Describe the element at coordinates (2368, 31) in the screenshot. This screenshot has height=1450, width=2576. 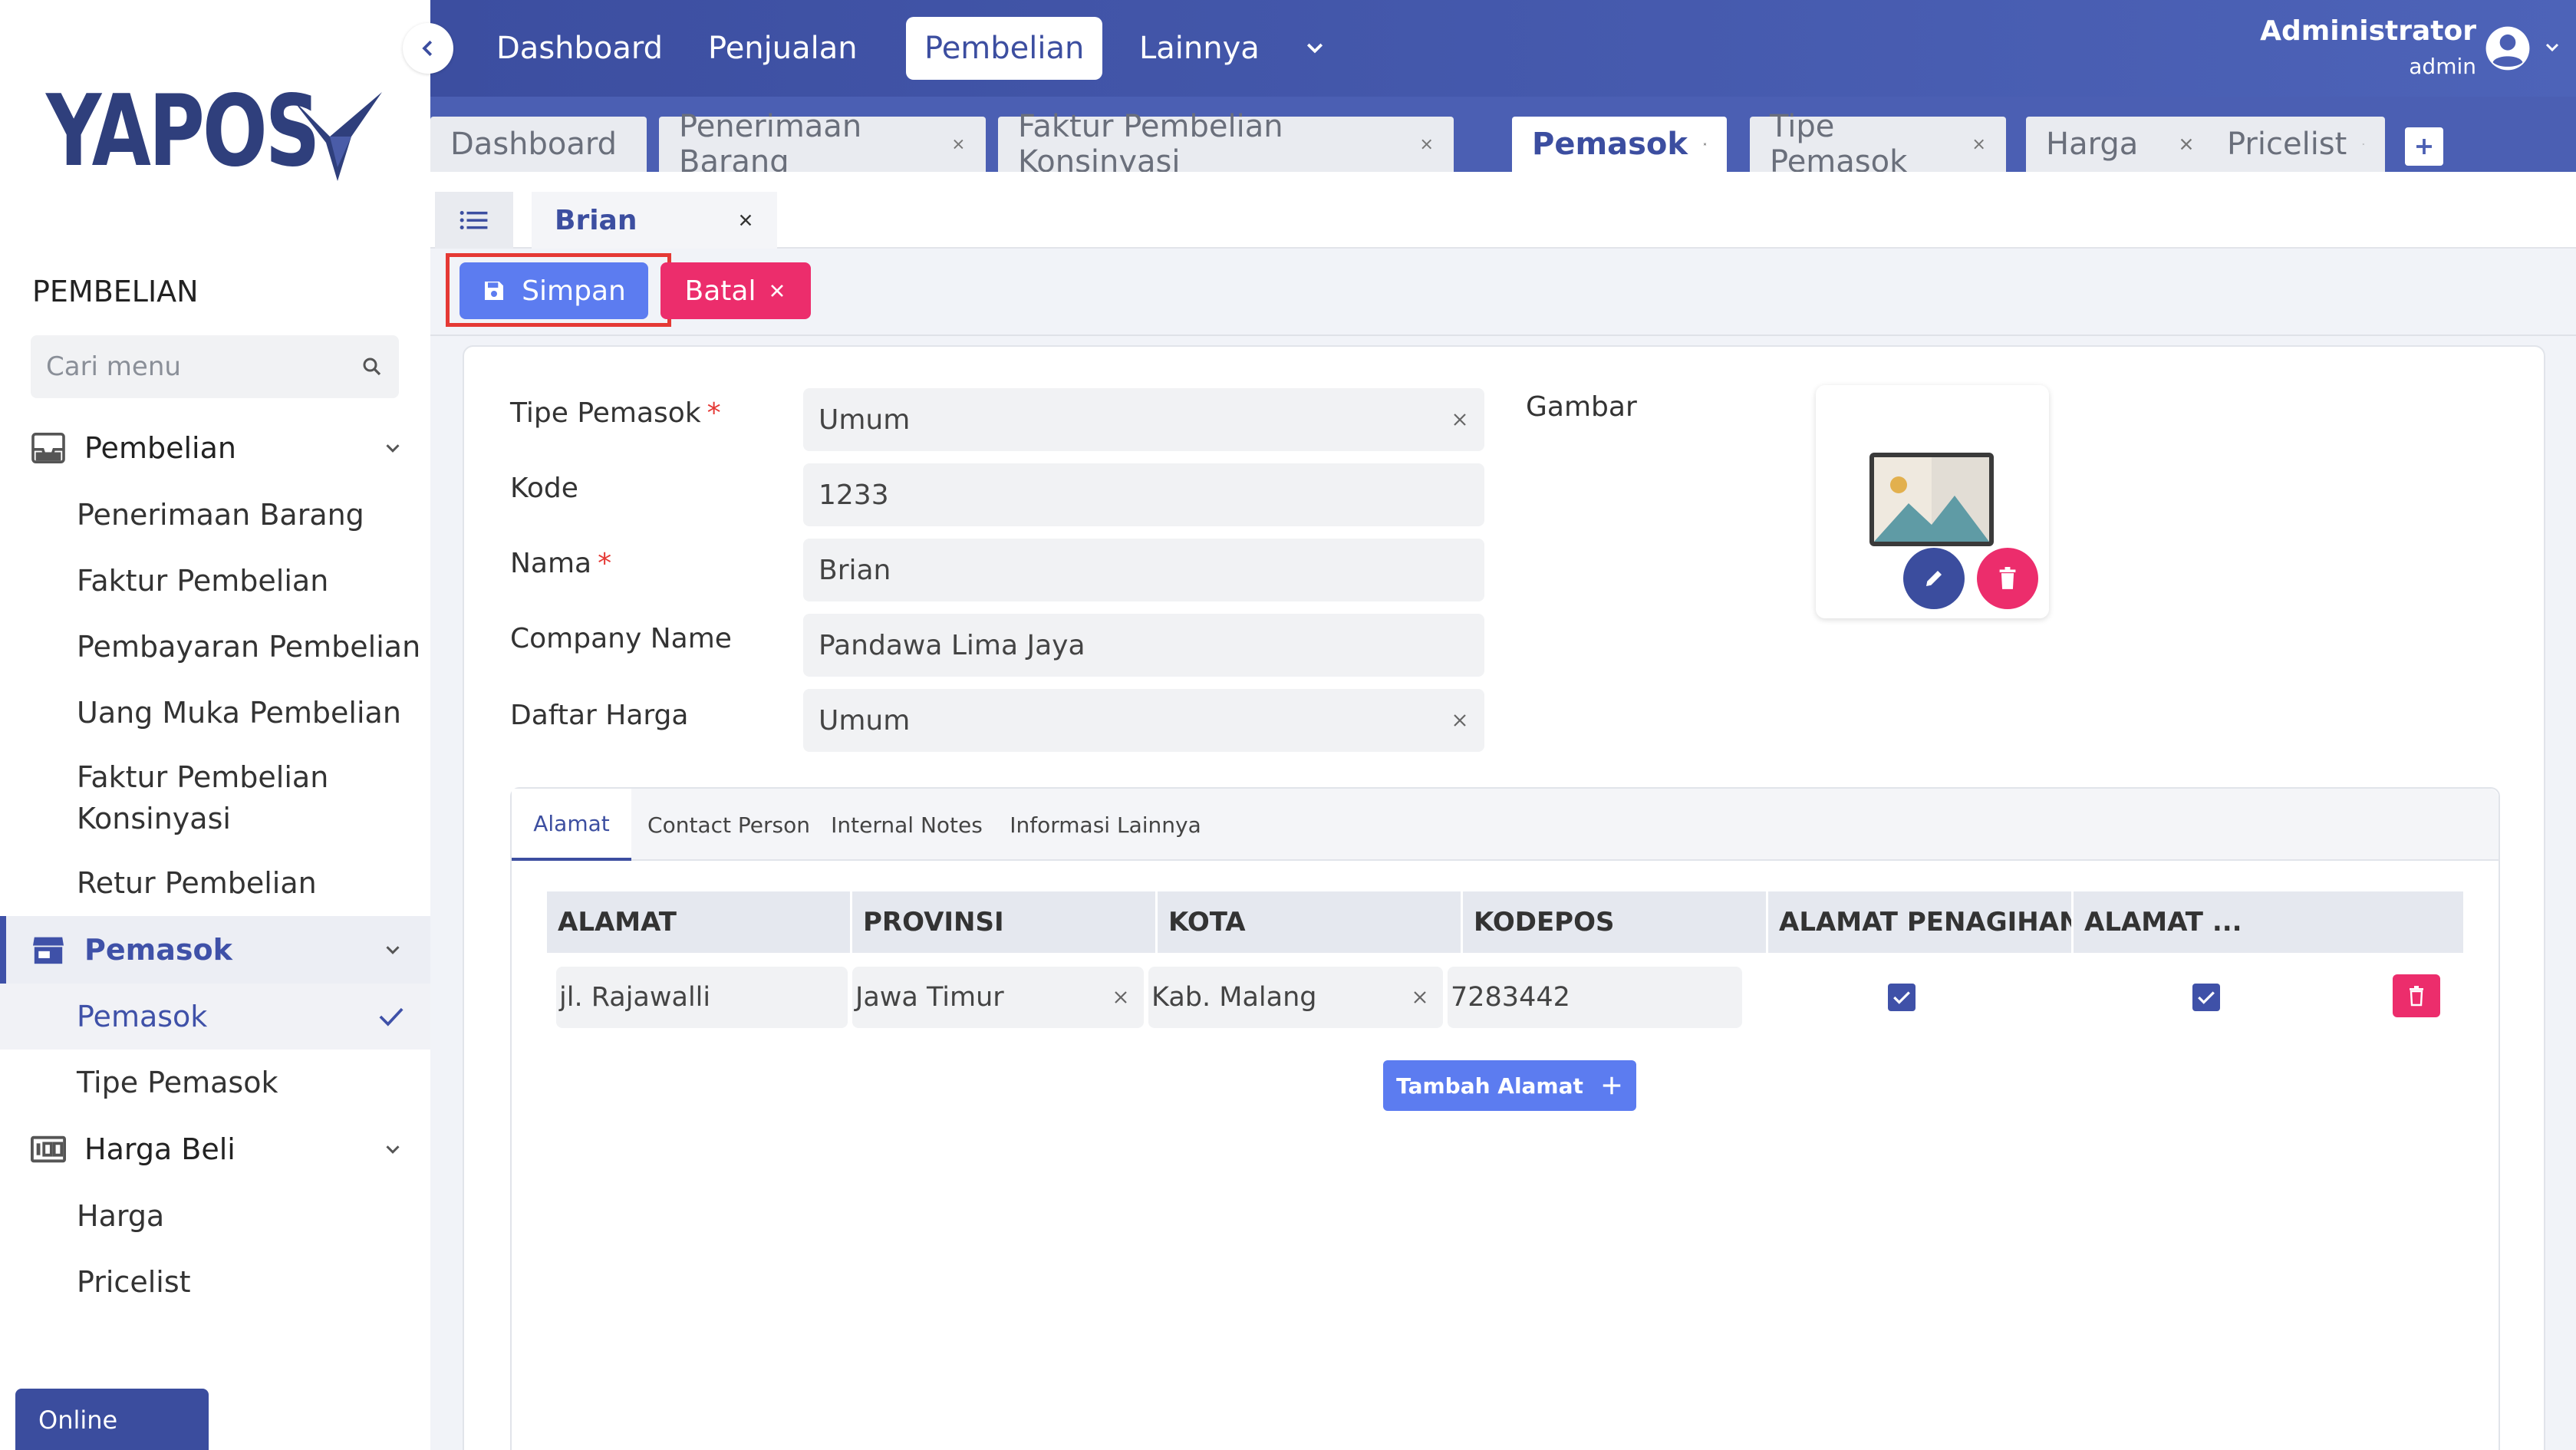
I see `user-name: Administrator` at that location.